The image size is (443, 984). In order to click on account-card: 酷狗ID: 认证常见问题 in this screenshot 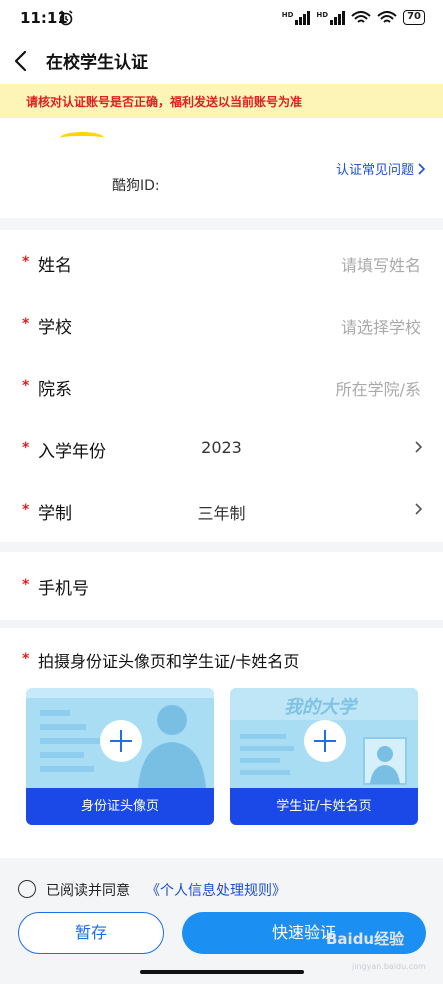, I will do `click(221, 168)`.